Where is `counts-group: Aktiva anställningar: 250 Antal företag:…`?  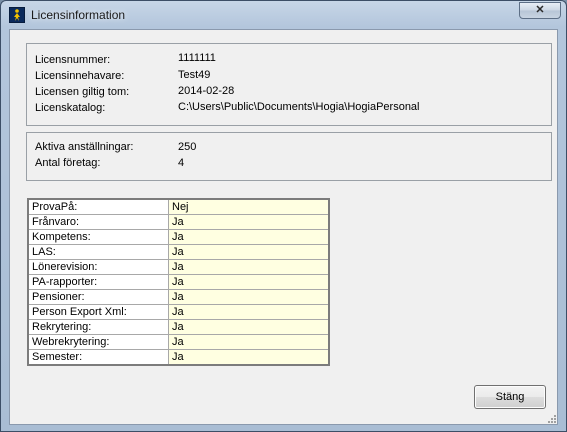 counts-group: Aktiva anställningar: 250 Antal företag:… is located at coordinates (289, 156).